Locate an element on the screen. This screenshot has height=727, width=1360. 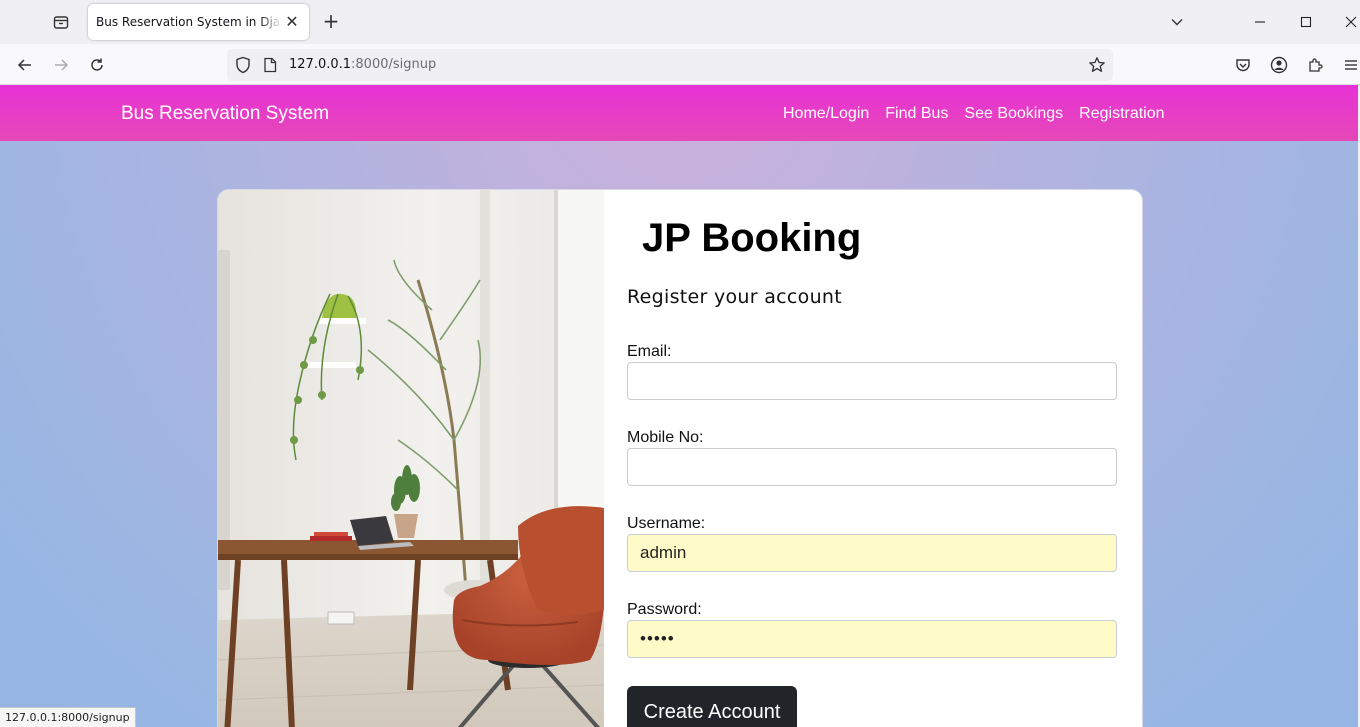
email-field is located at coordinates (872, 381).